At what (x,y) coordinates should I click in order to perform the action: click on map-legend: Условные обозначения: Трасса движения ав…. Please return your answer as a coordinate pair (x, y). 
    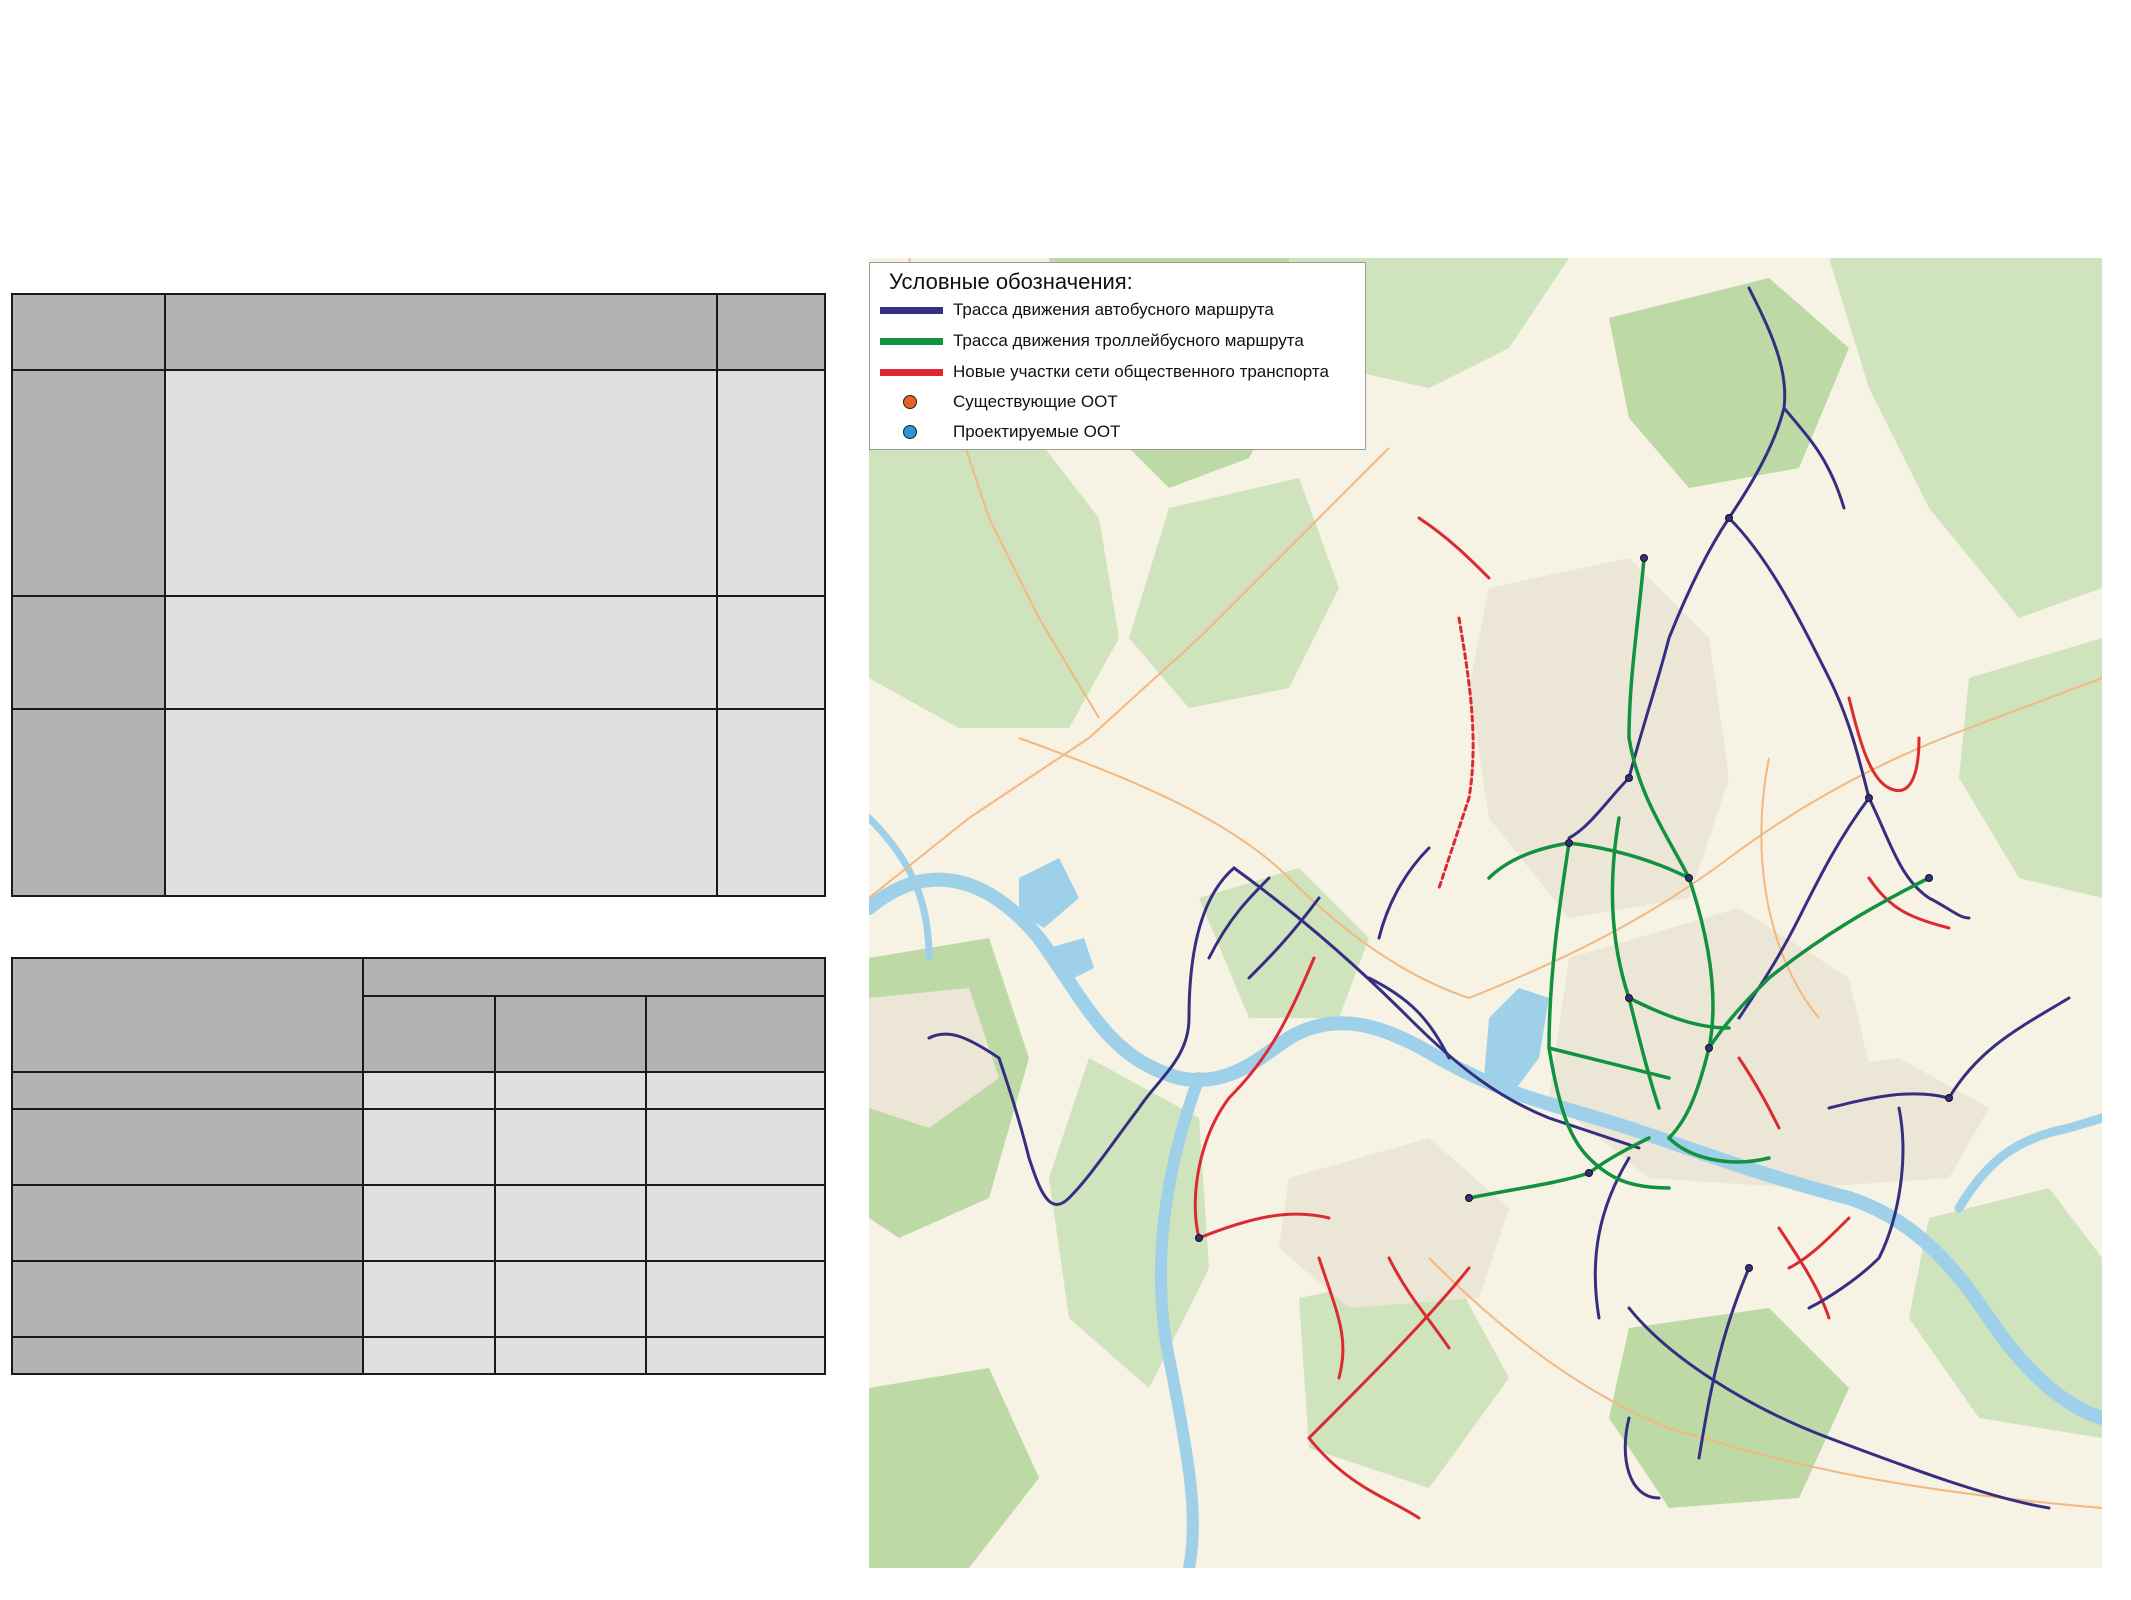
    Looking at the image, I should click on (1117, 356).